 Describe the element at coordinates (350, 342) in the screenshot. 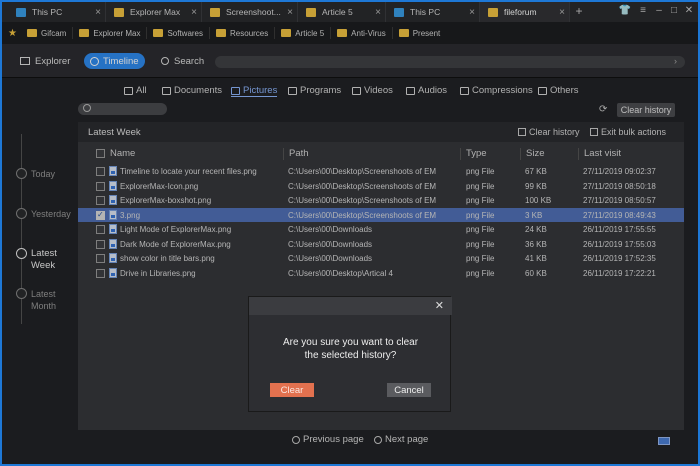

I see `dialog-message-line-1: Are you sure you want to clear` at that location.